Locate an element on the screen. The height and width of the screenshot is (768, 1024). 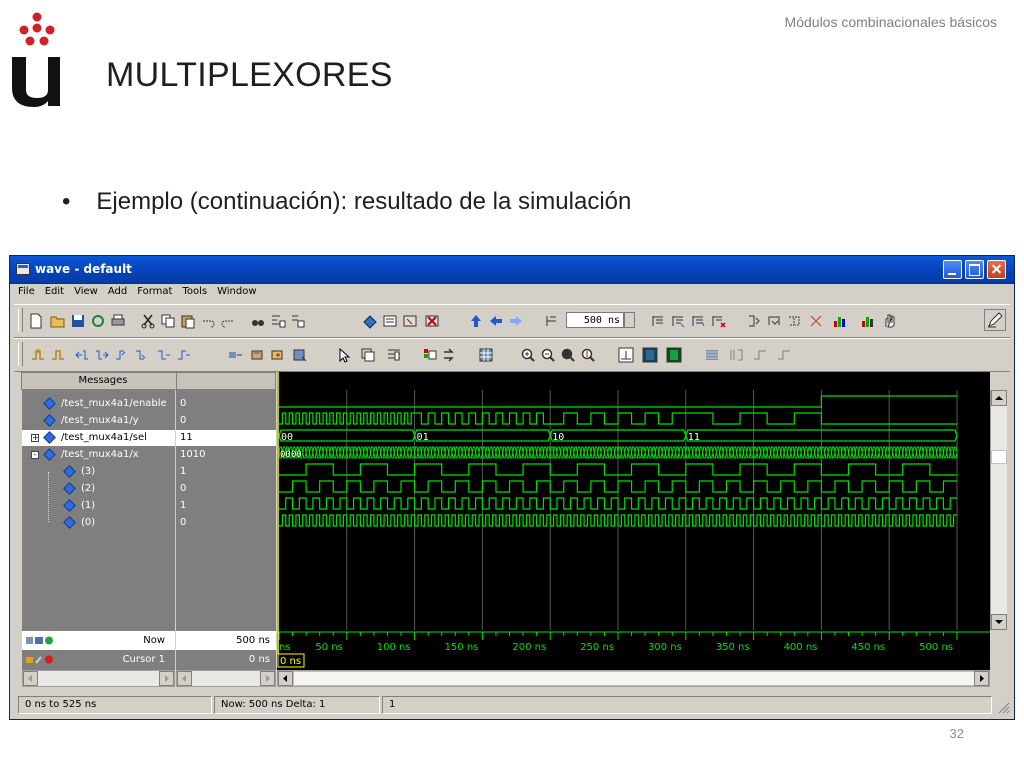
wave-compare-icon is located at coordinates (430, 355).